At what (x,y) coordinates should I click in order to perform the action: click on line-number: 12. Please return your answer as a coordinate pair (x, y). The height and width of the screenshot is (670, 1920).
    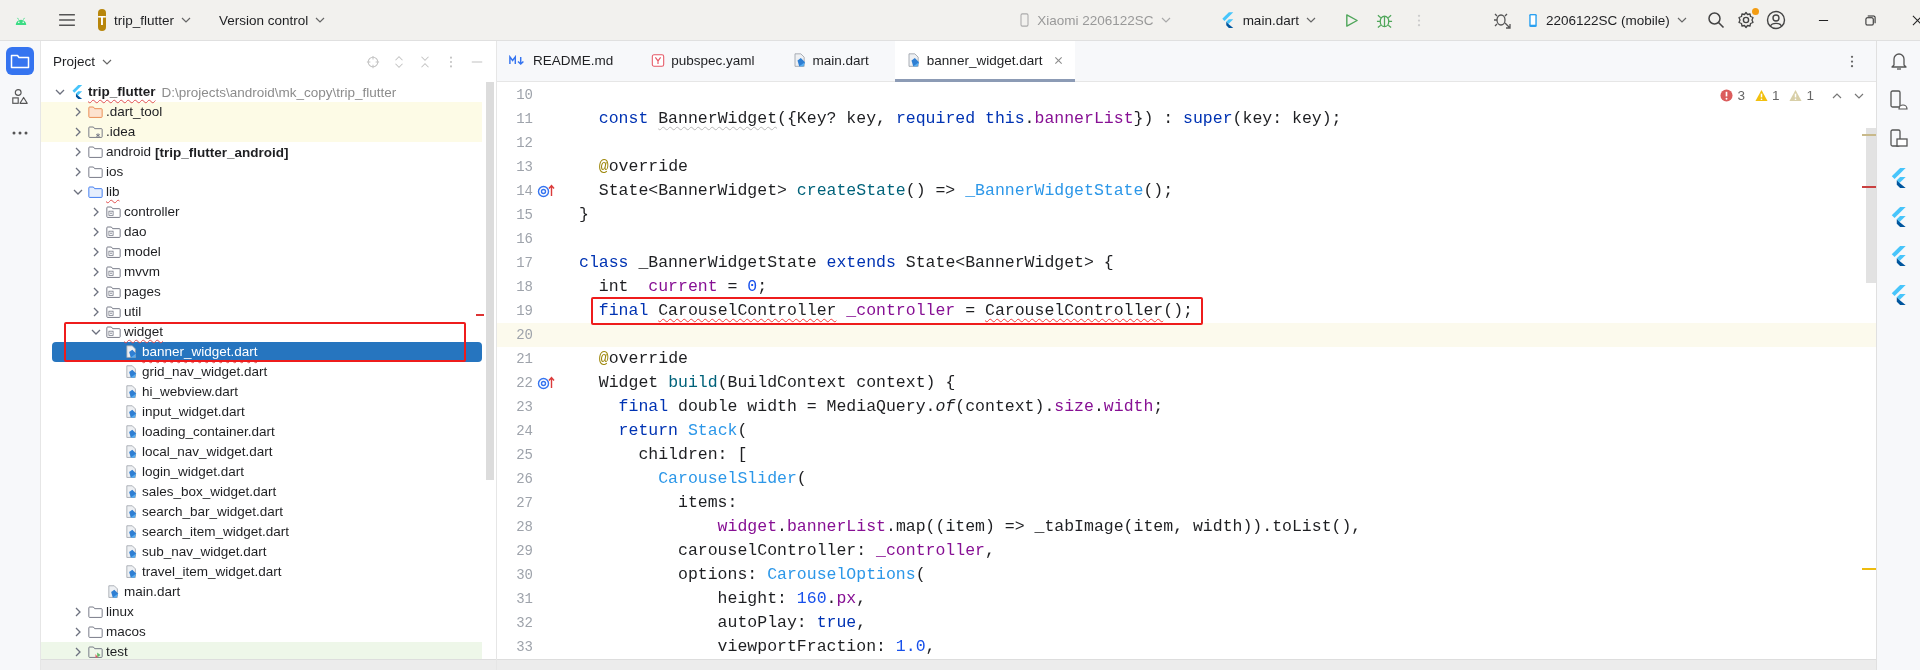
    Looking at the image, I should click on (524, 143).